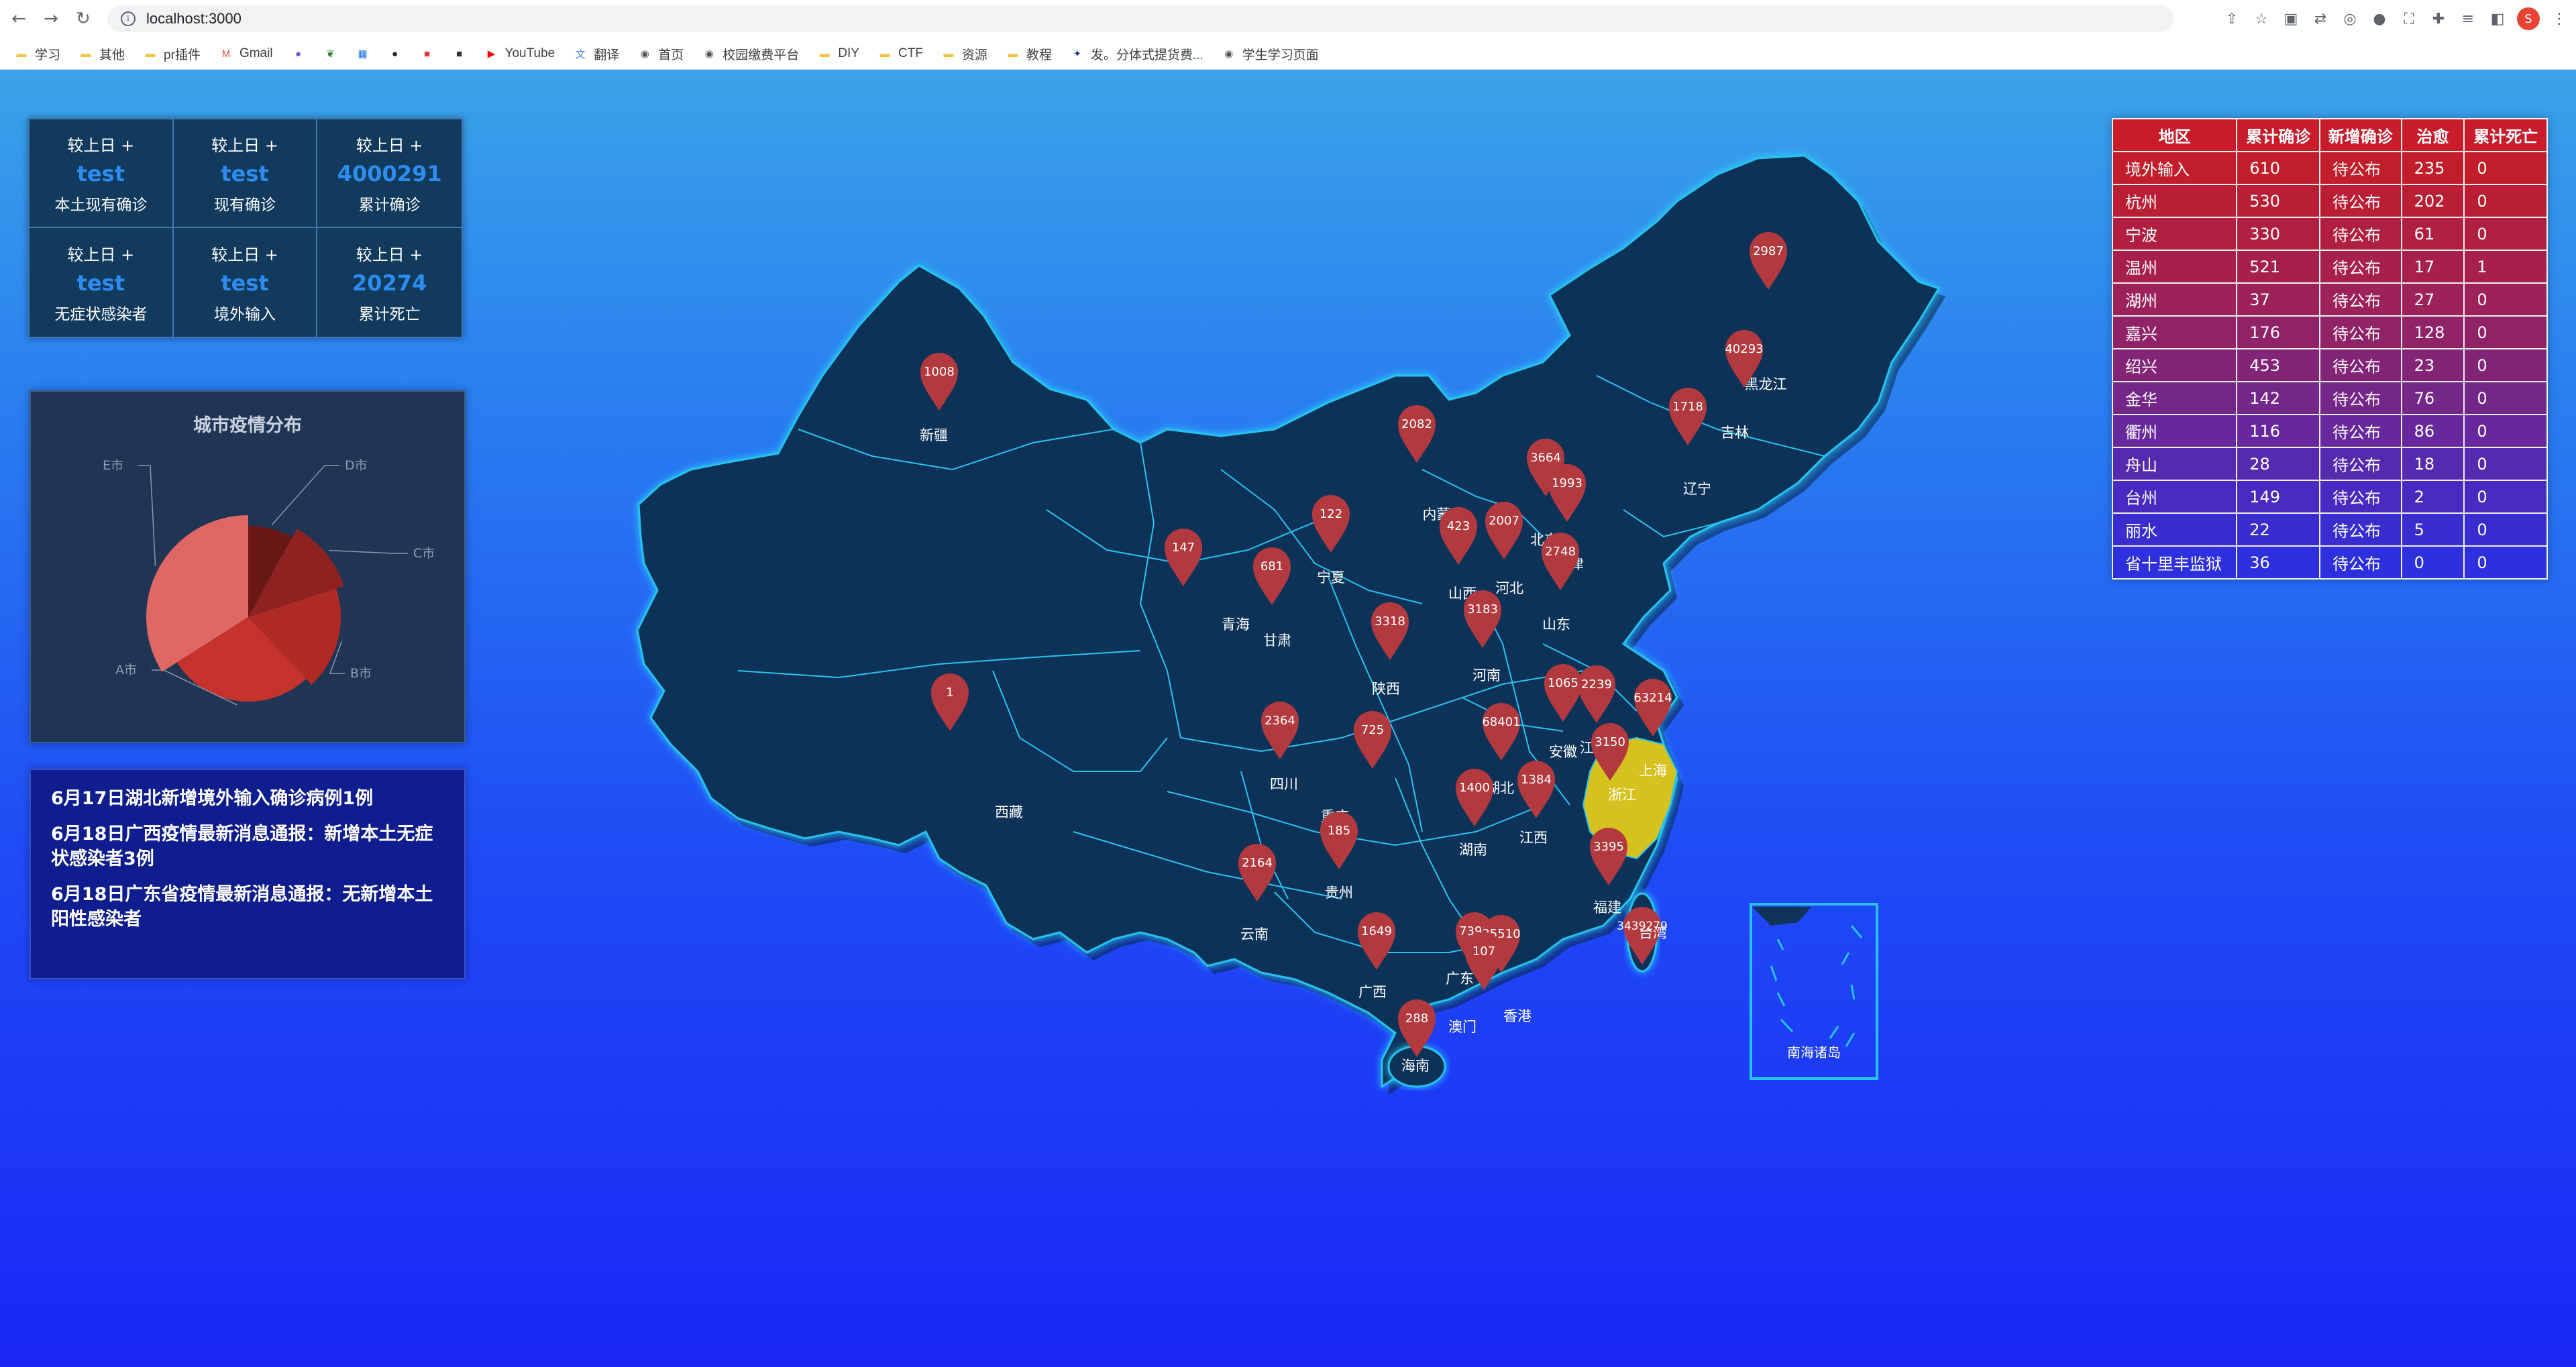 The image size is (2576, 1367). Describe the element at coordinates (2174, 201) in the screenshot. I see `table-cell: 杭州` at that location.